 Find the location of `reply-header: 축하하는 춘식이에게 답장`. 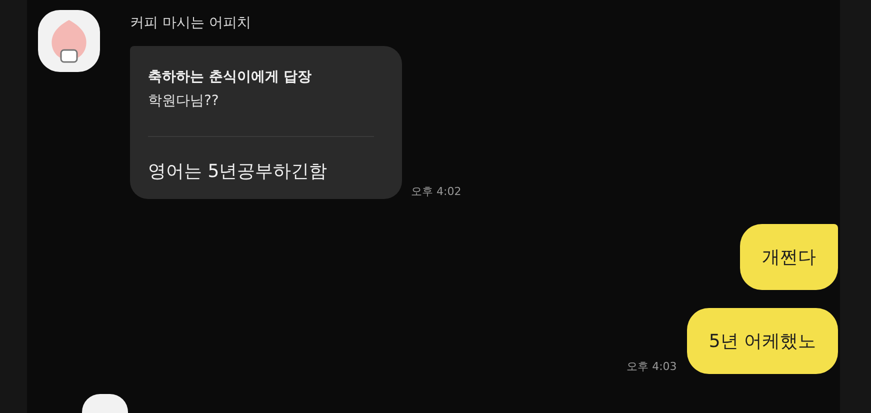

reply-header: 축하하는 춘식이에게 답장 is located at coordinates (230, 77).